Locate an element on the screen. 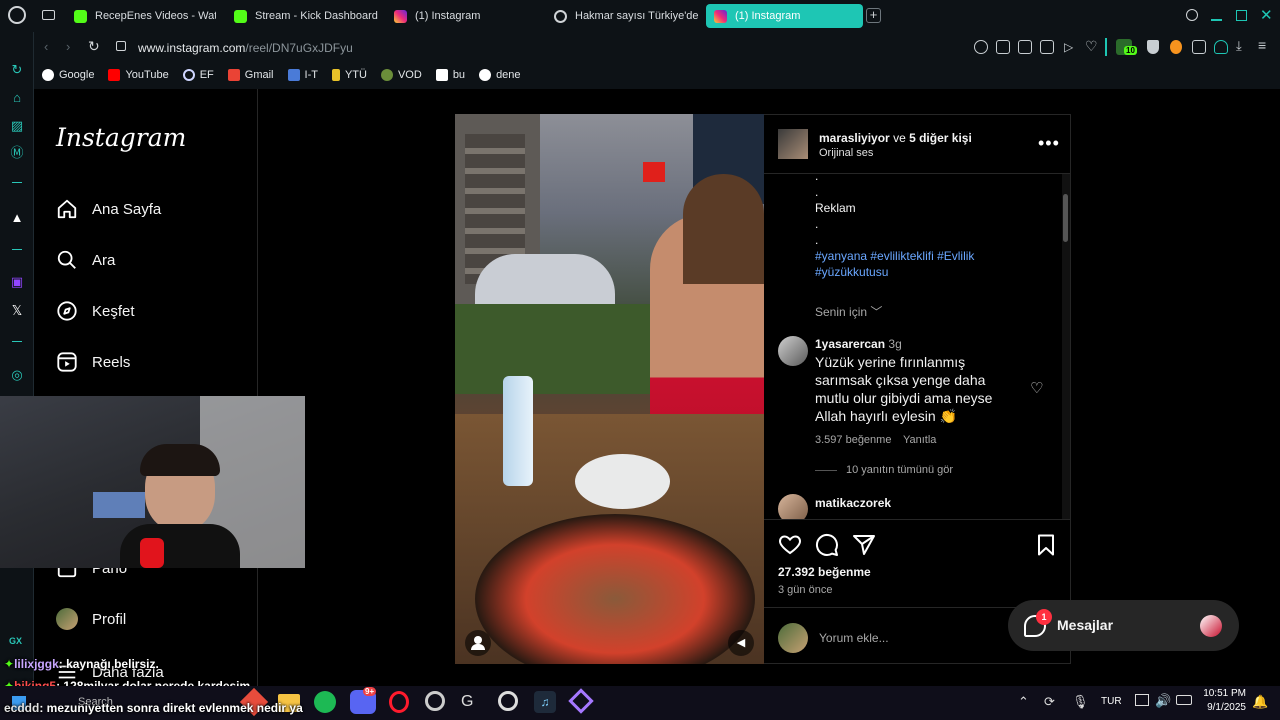  audio-label: Orijinal ses is located at coordinates (846, 153).